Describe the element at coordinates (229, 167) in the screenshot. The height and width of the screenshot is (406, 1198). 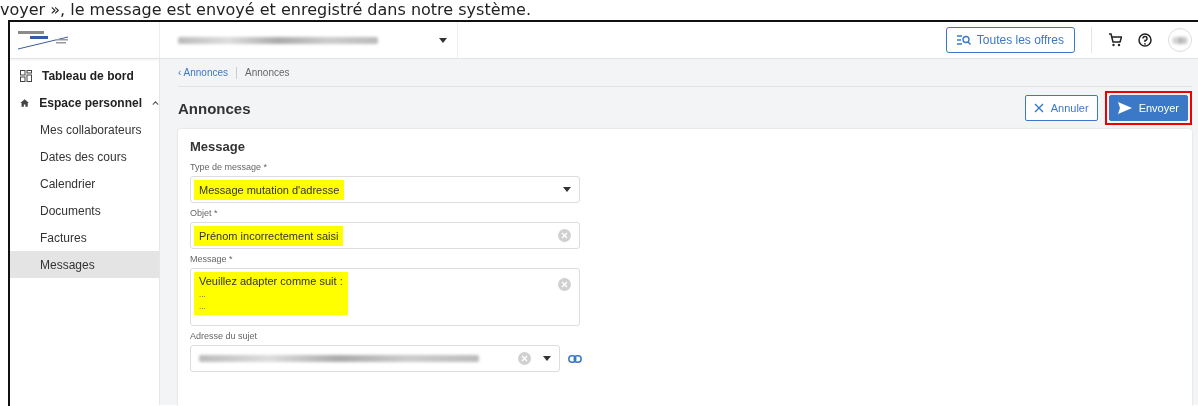
I see `field-label: Type de message *` at that location.